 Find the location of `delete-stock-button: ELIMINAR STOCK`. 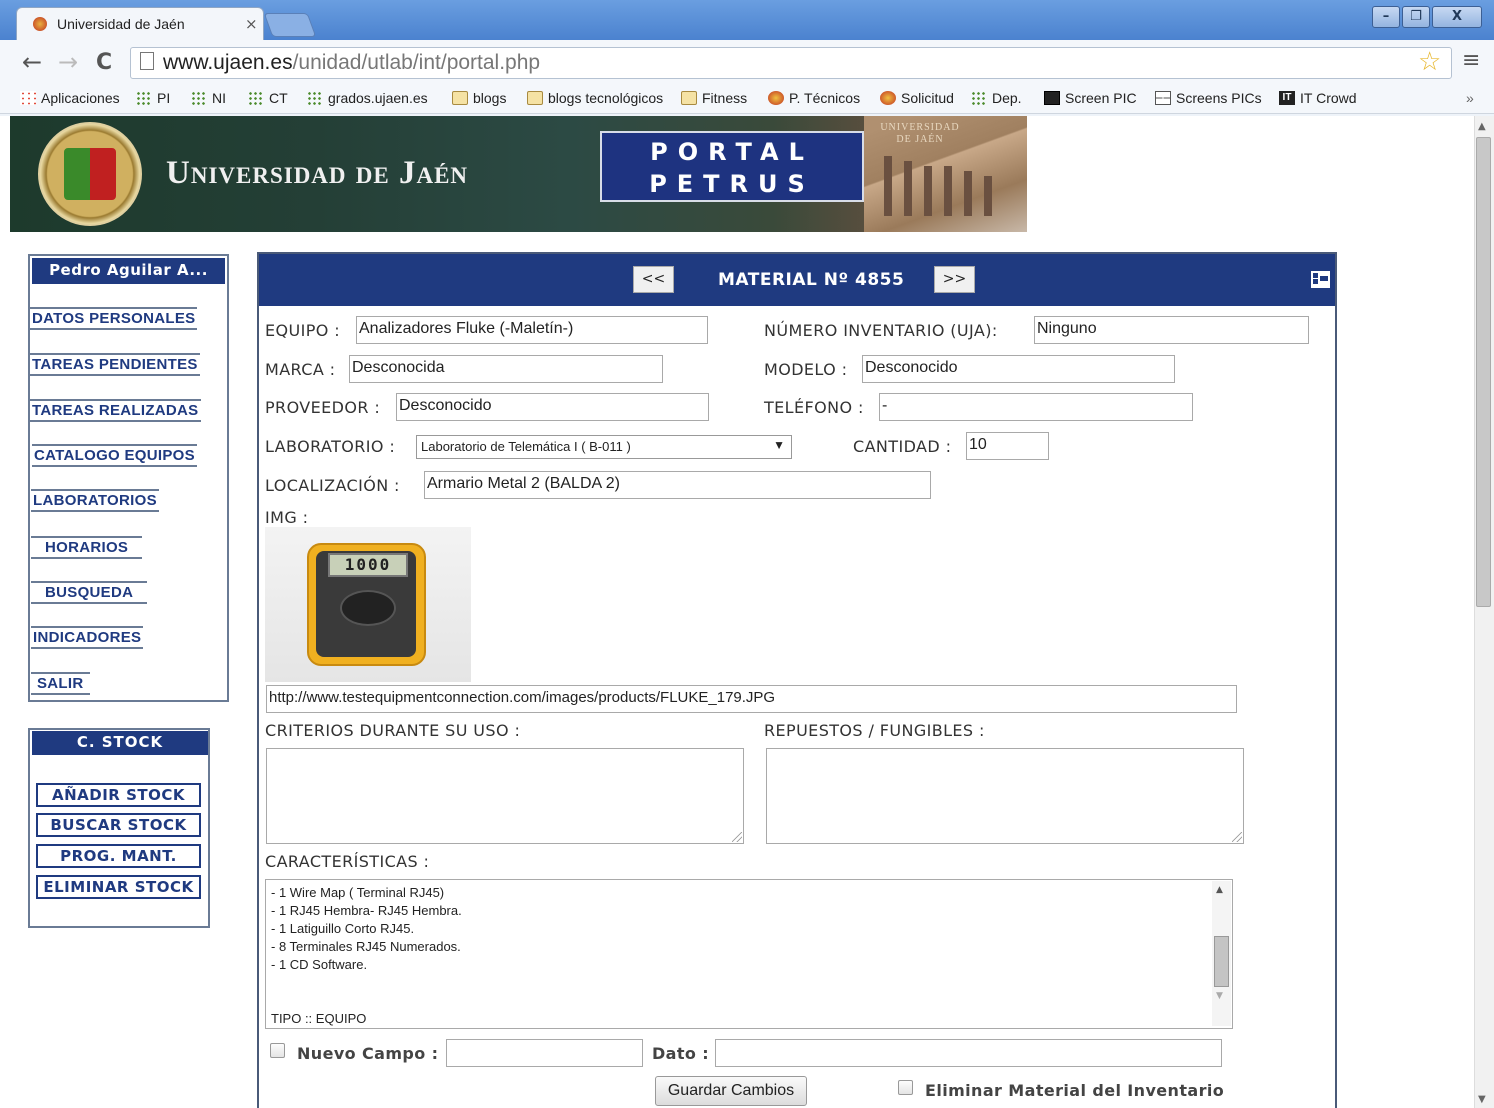

delete-stock-button: ELIMINAR STOCK is located at coordinates (118, 887).